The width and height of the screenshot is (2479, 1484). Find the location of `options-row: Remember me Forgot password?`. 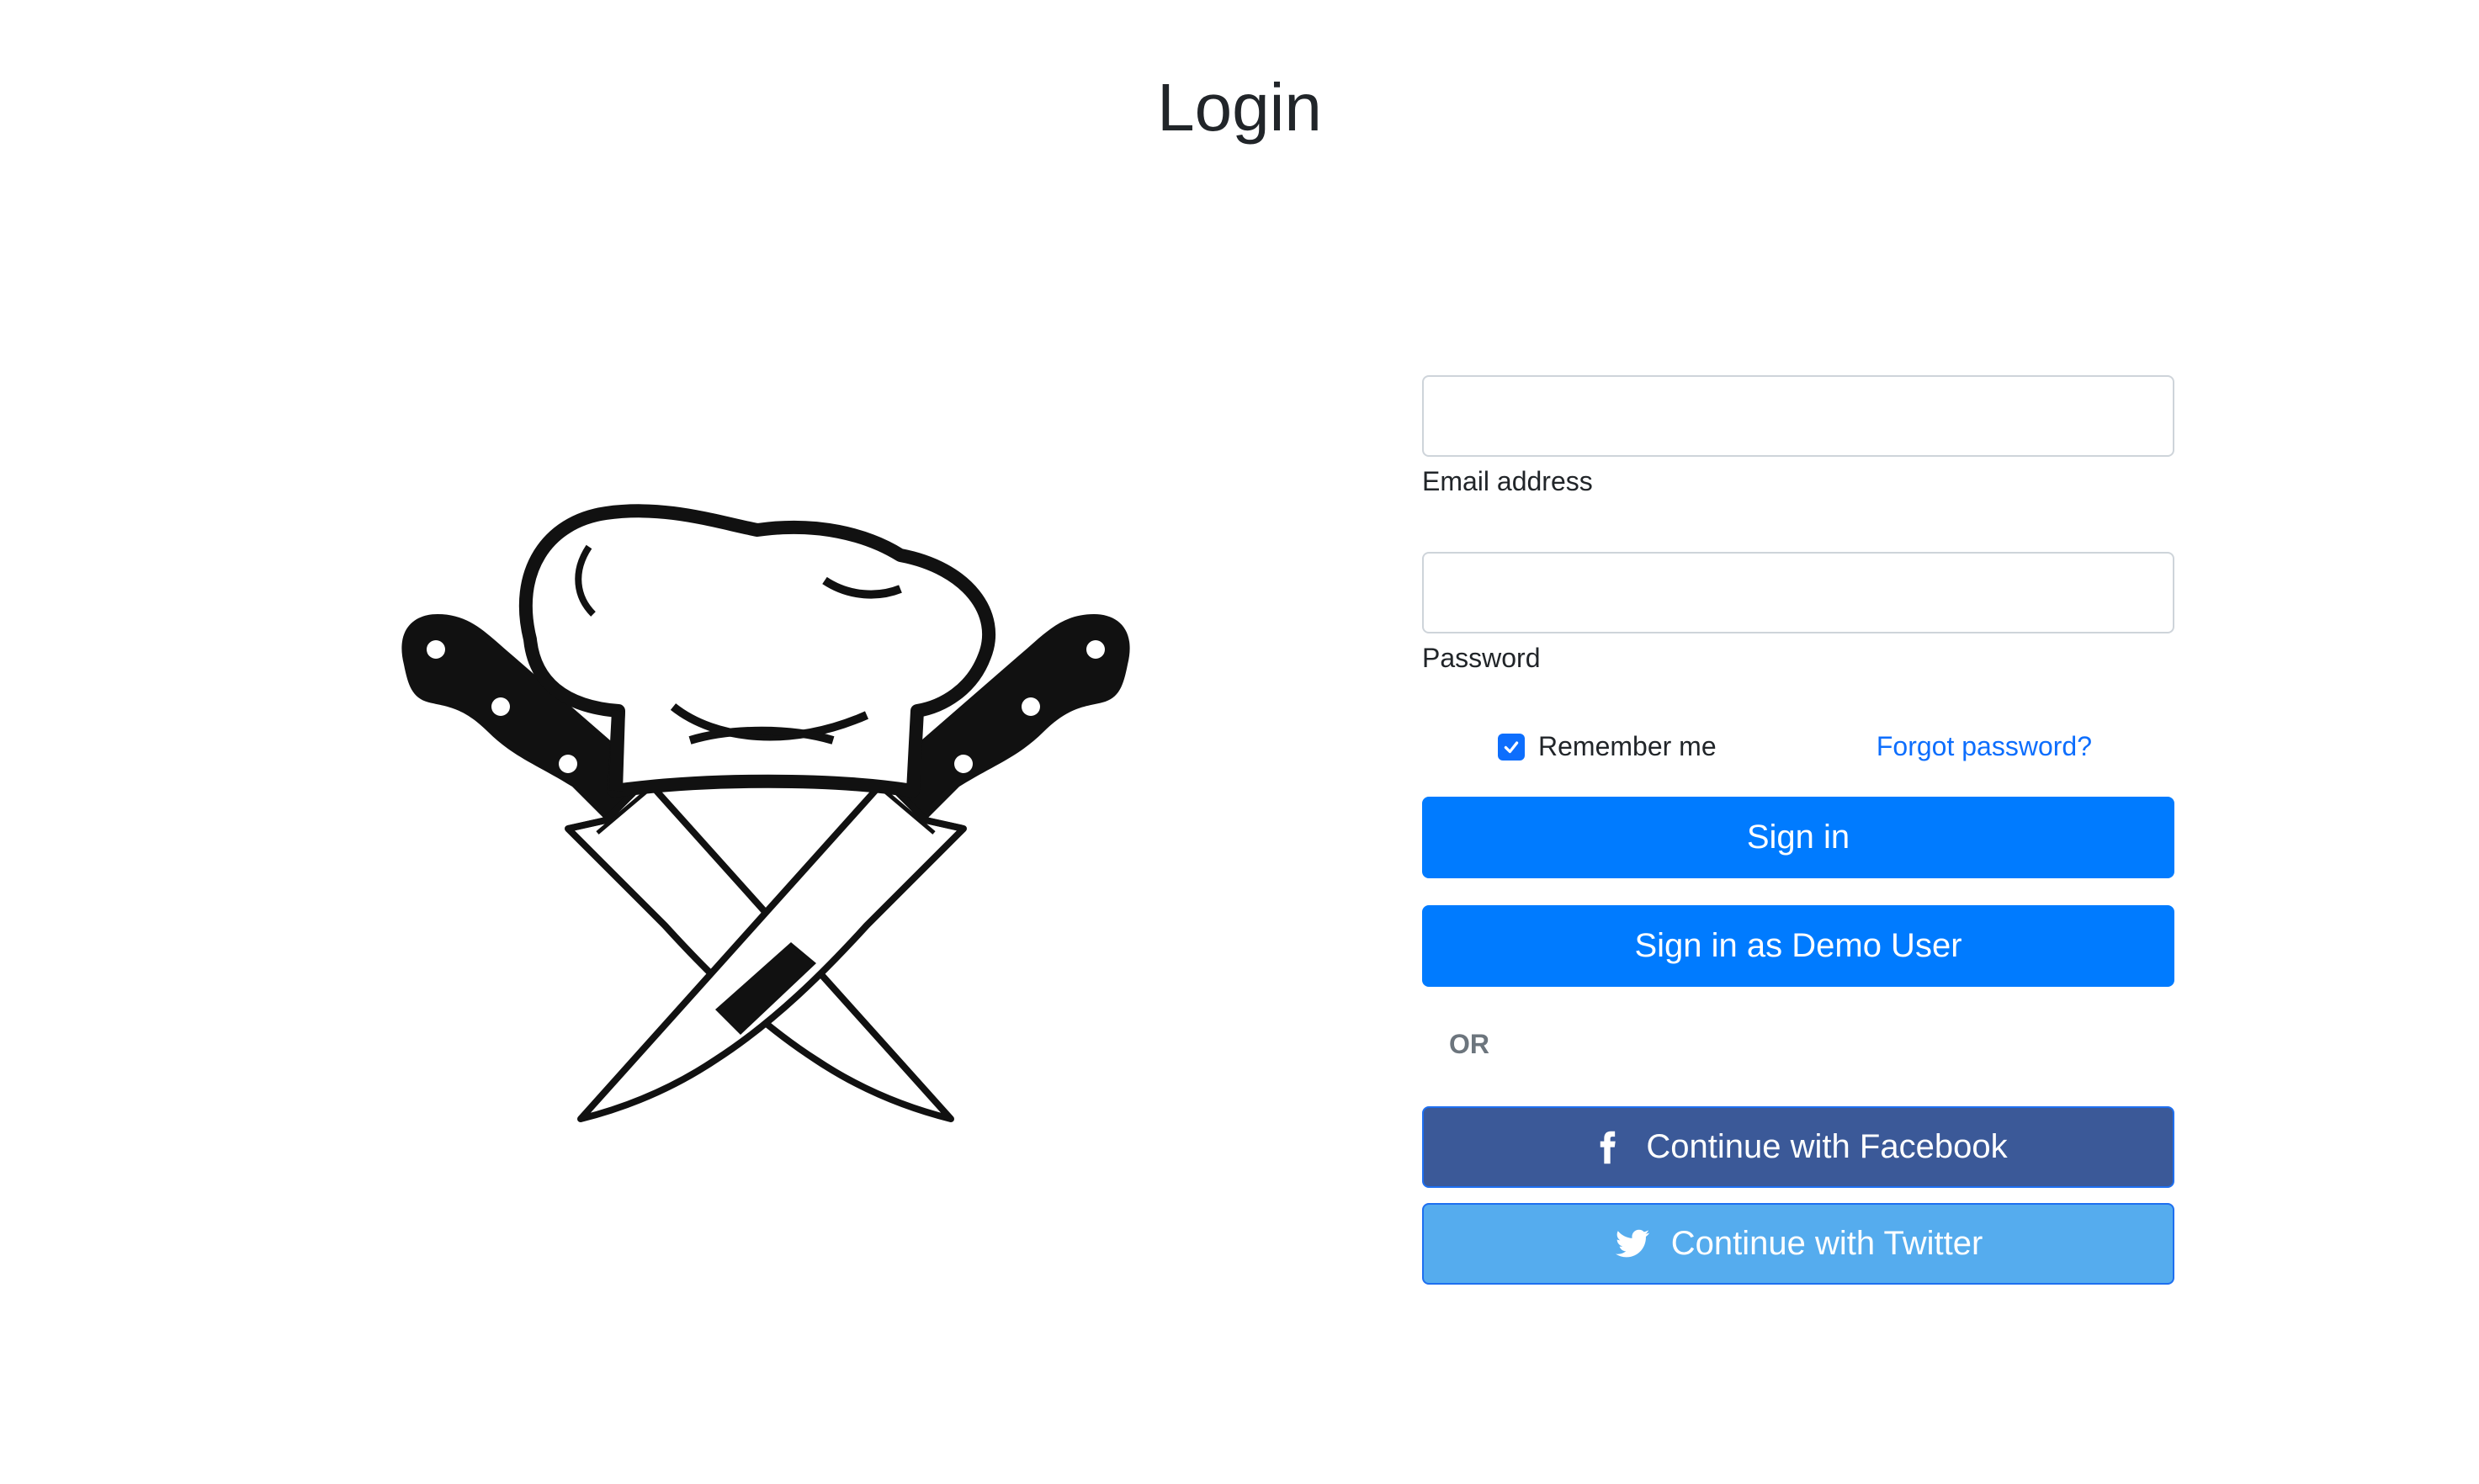

options-row: Remember me Forgot password? is located at coordinates (1798, 751).